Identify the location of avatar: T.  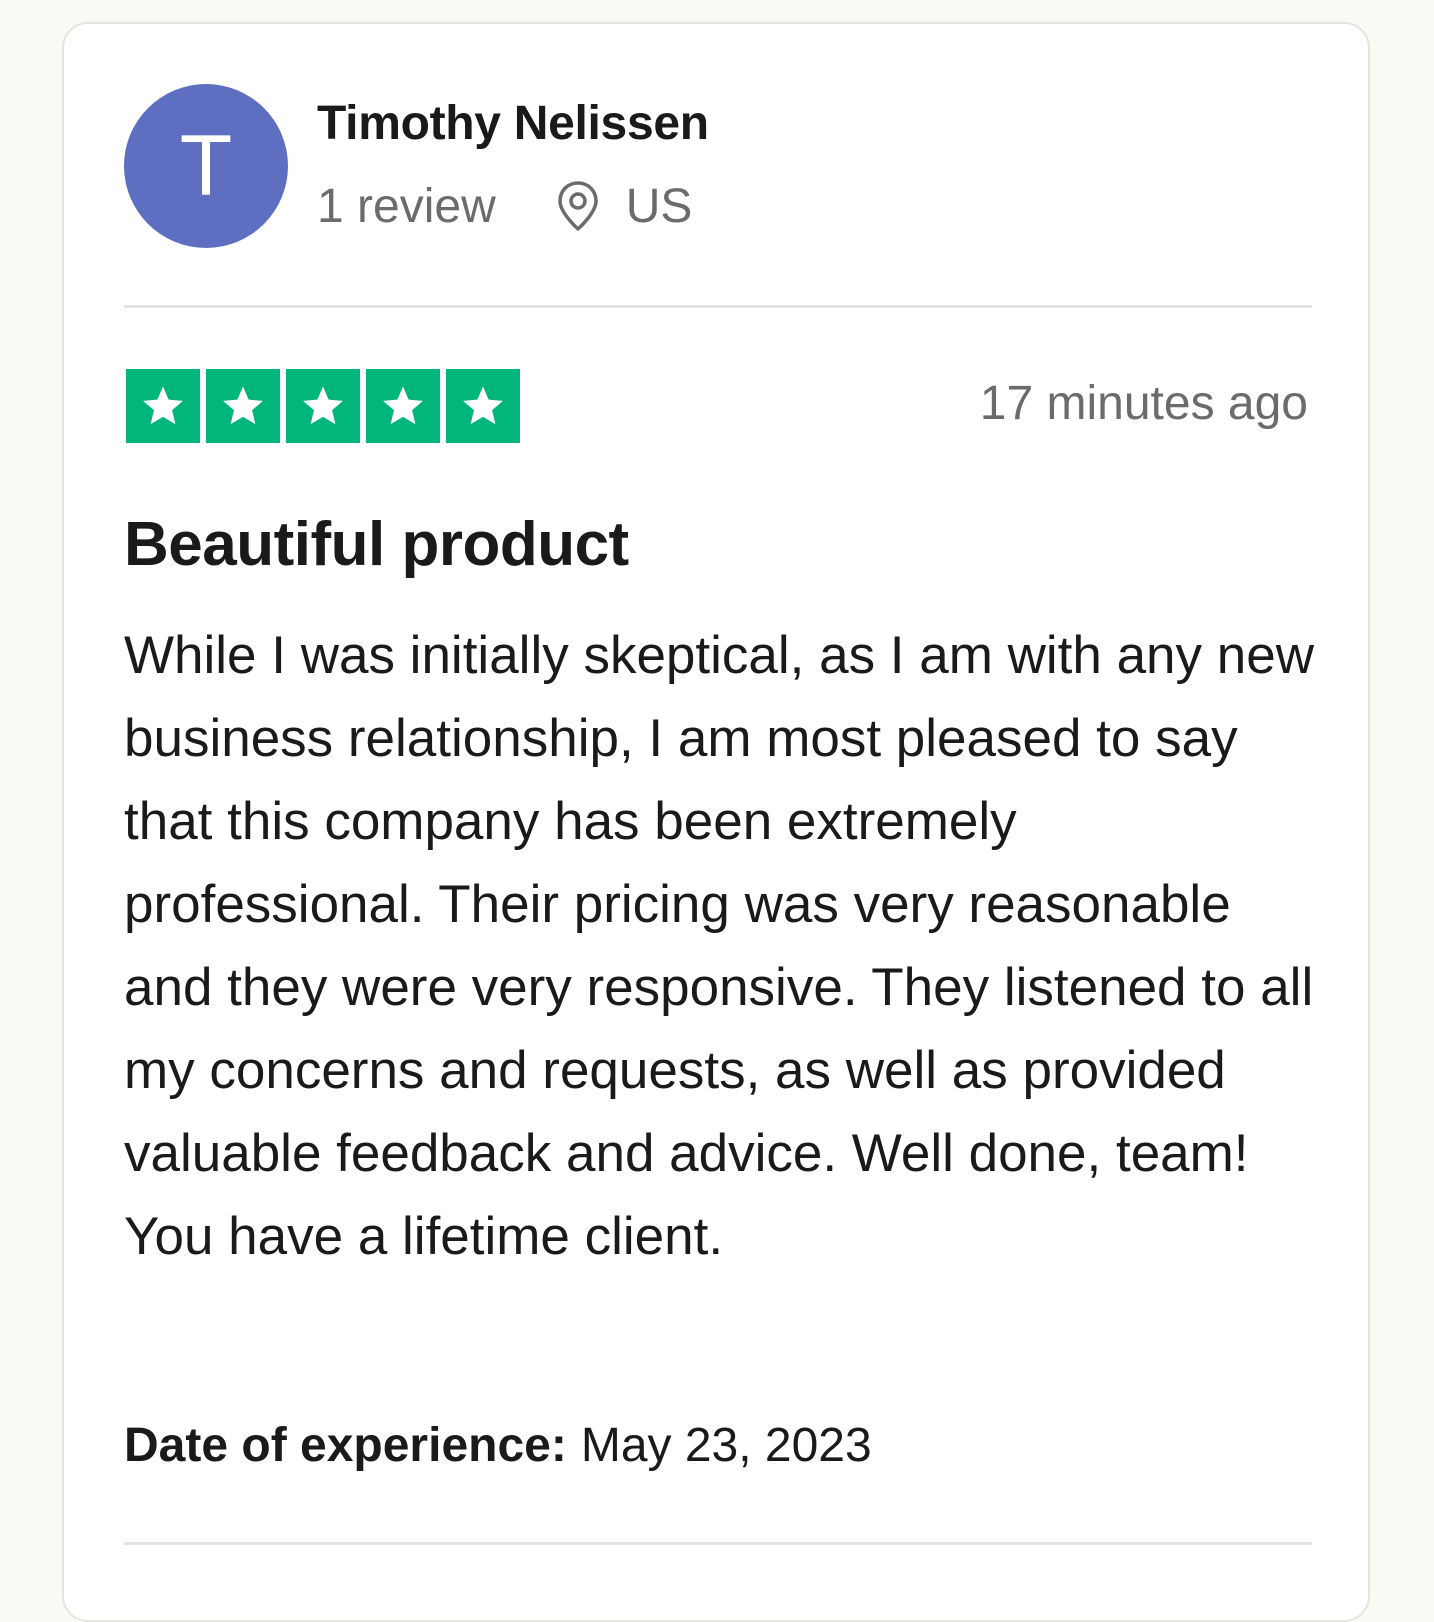
(206, 166).